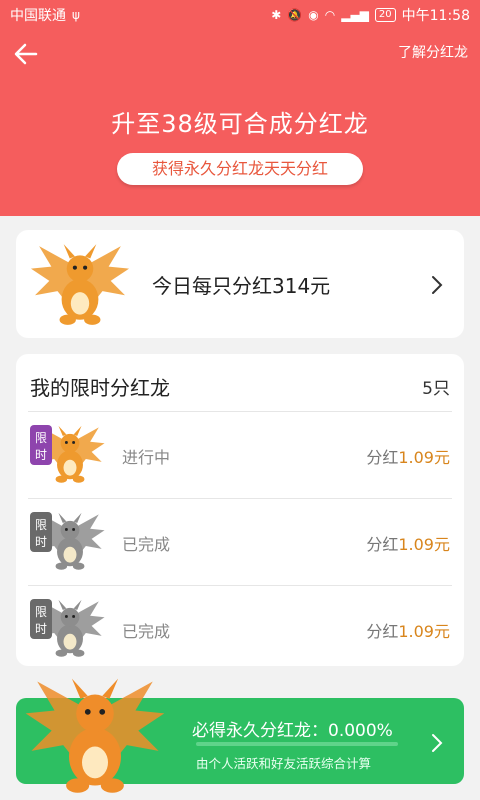 Image resolution: width=480 pixels, height=800 pixels. Describe the element at coordinates (41, 455) in the screenshot. I see `limited-badge-bottom: 时` at that location.